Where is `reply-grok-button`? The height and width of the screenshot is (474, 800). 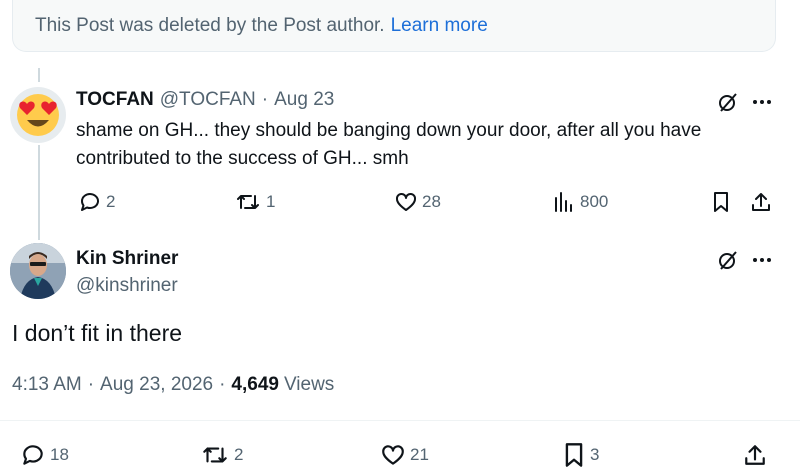
reply-grok-button is located at coordinates (728, 102).